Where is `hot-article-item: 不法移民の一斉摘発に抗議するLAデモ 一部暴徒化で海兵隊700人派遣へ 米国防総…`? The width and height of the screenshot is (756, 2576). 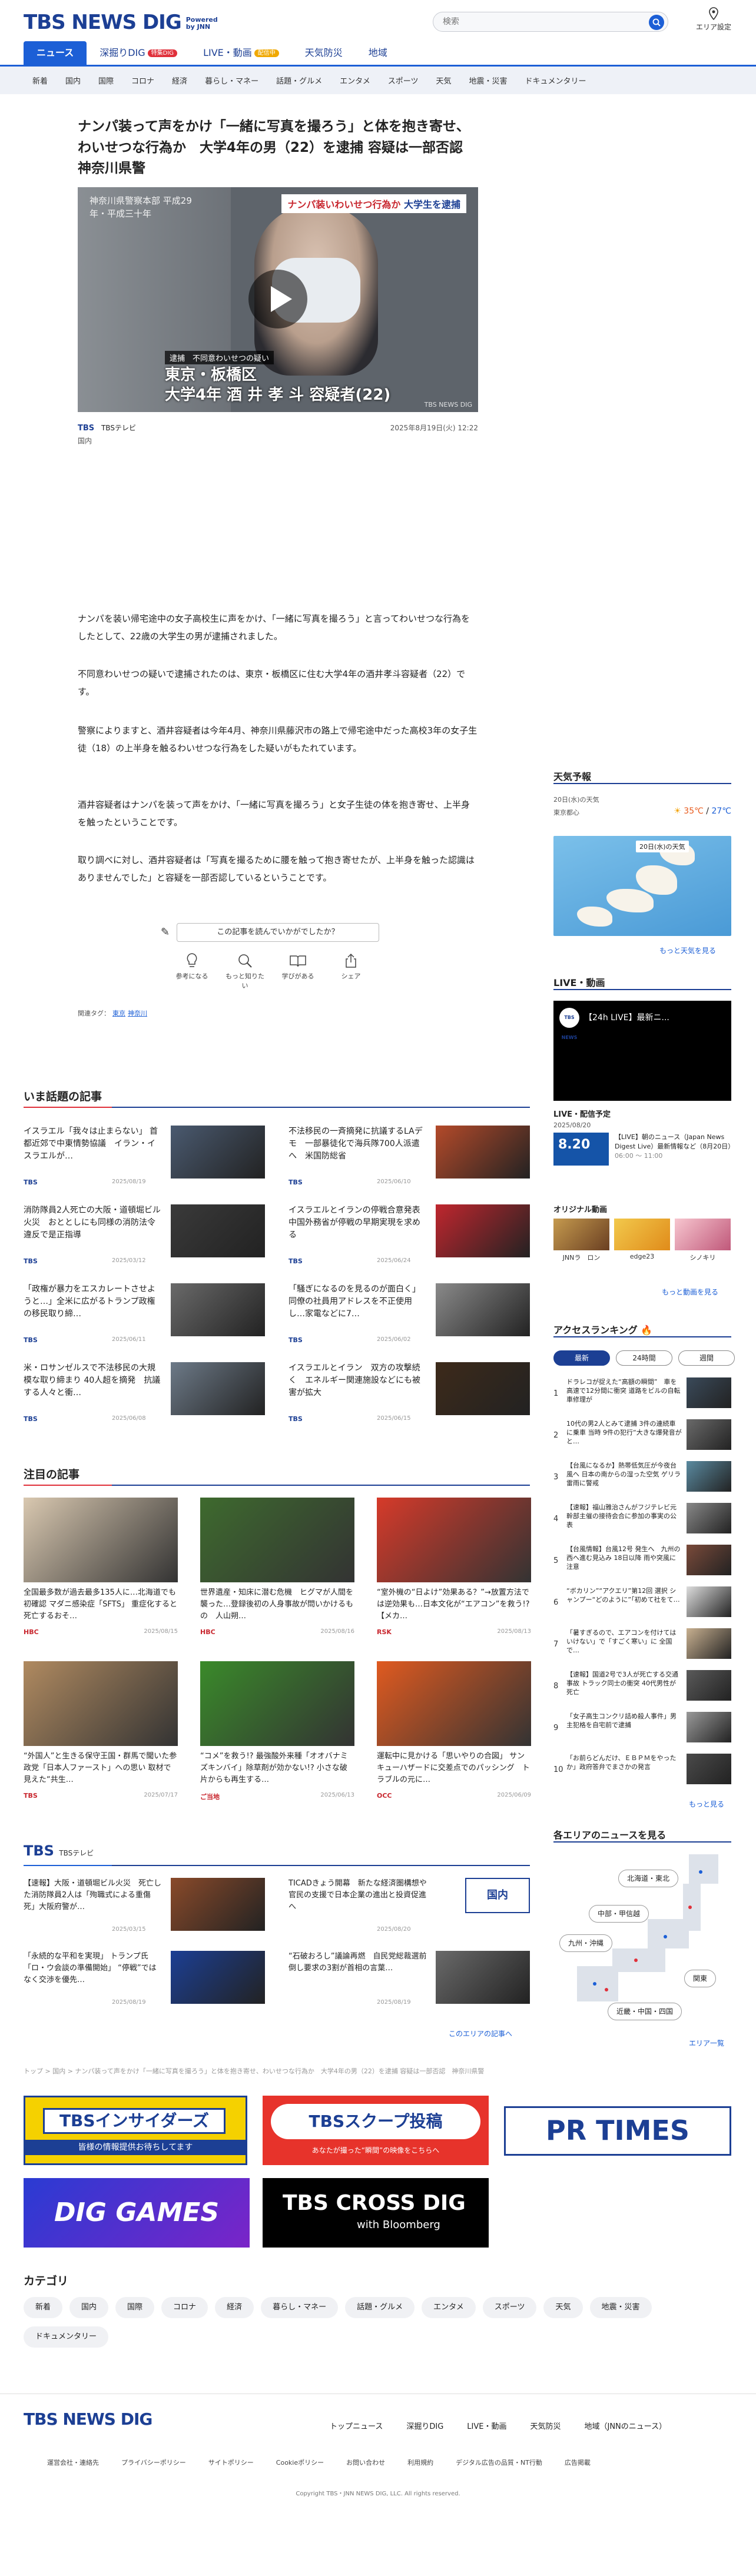 hot-article-item: 不法移民の一斉摘発に抗議するLAデモ 一部暴徒化で海兵隊700人派遣へ 米国防総… is located at coordinates (409, 1161).